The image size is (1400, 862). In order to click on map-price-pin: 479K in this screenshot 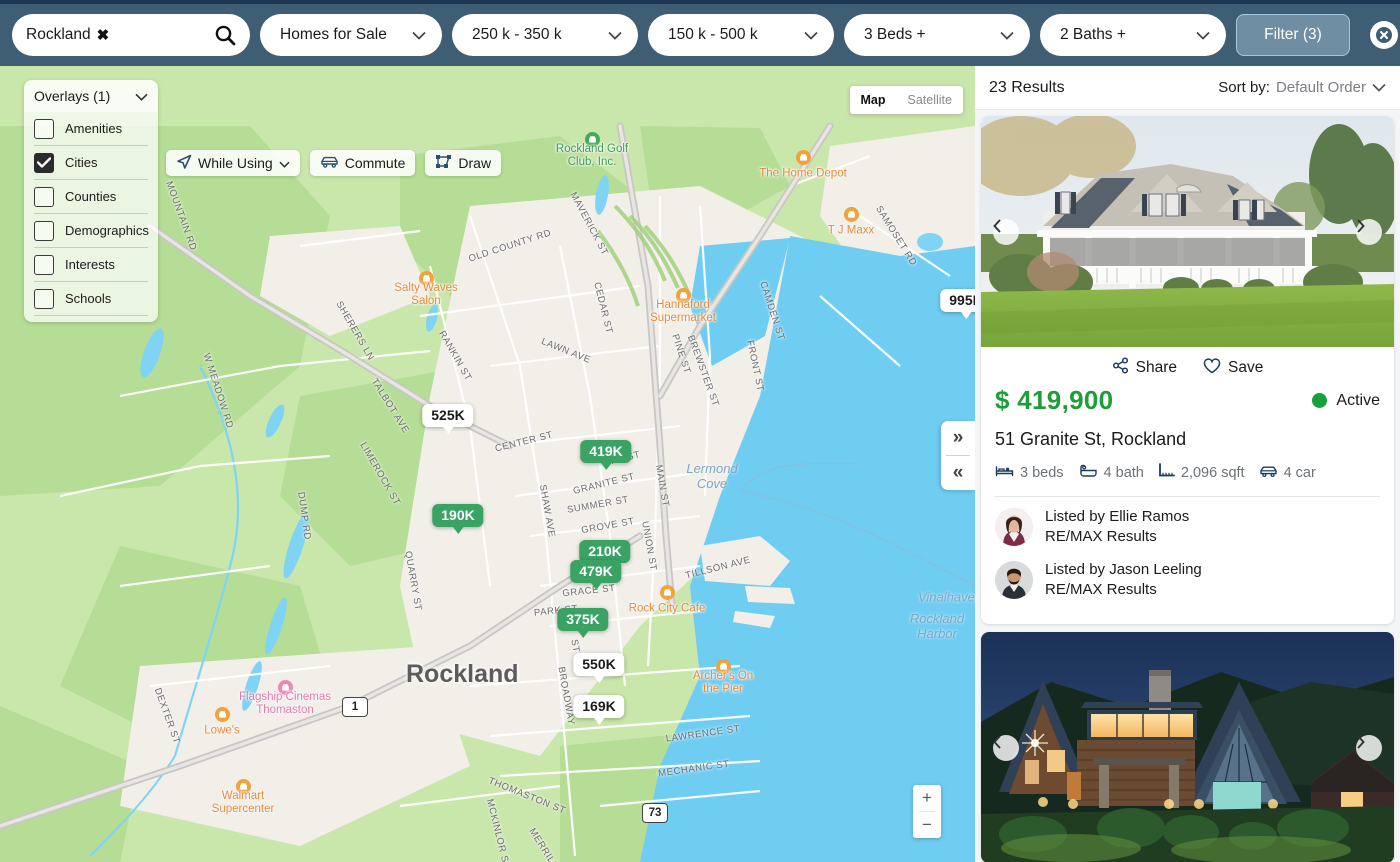, I will do `click(596, 575)`.